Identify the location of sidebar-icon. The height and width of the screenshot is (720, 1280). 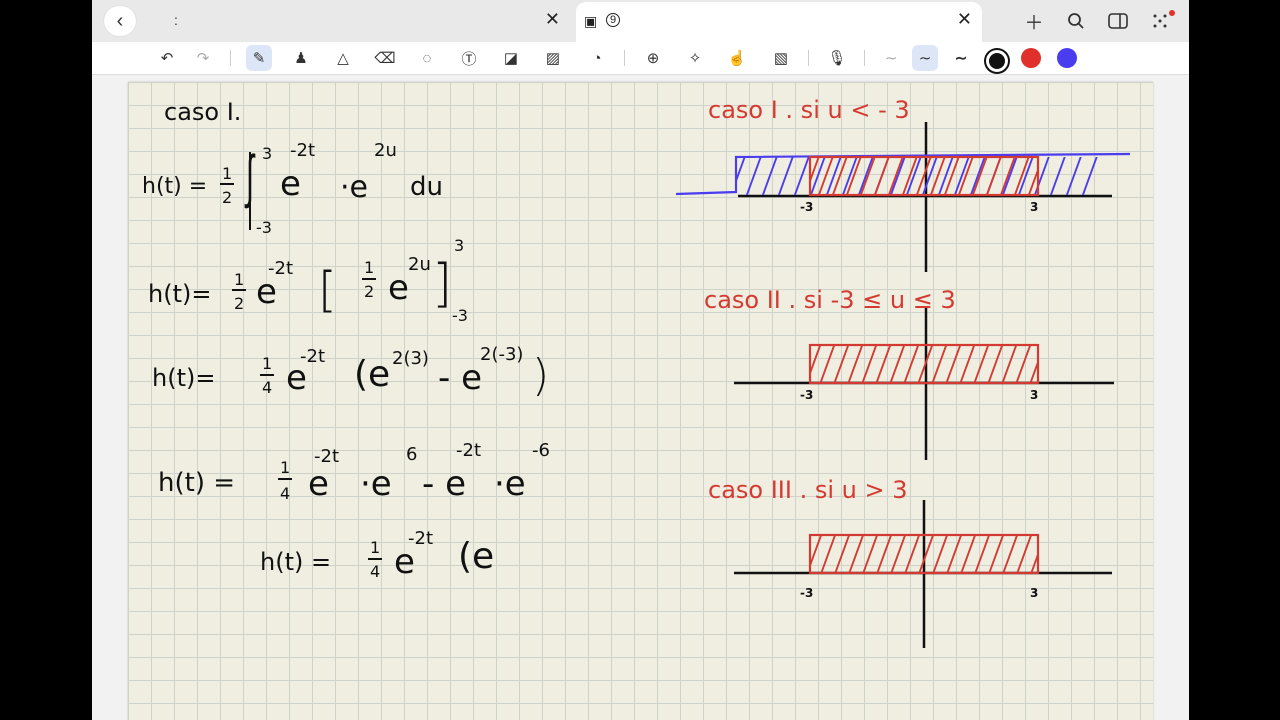
(1118, 21).